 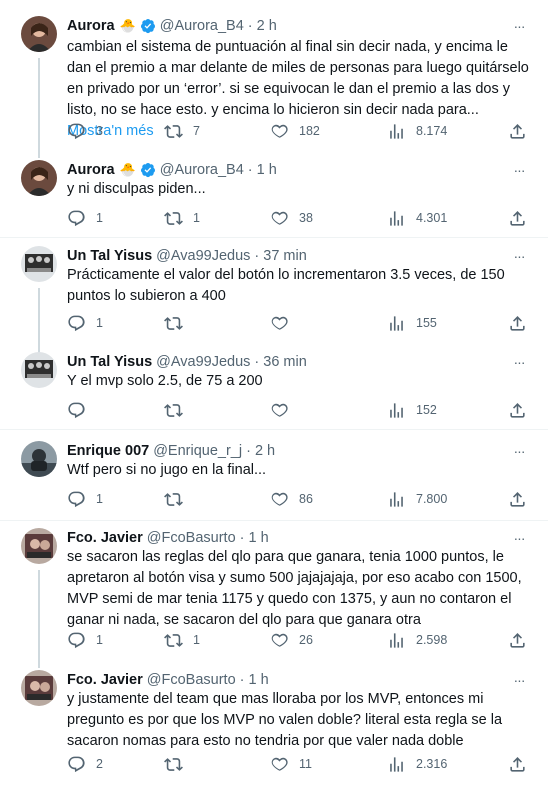 What do you see at coordinates (76, 410) in the screenshot?
I see `reply-button` at bounding box center [76, 410].